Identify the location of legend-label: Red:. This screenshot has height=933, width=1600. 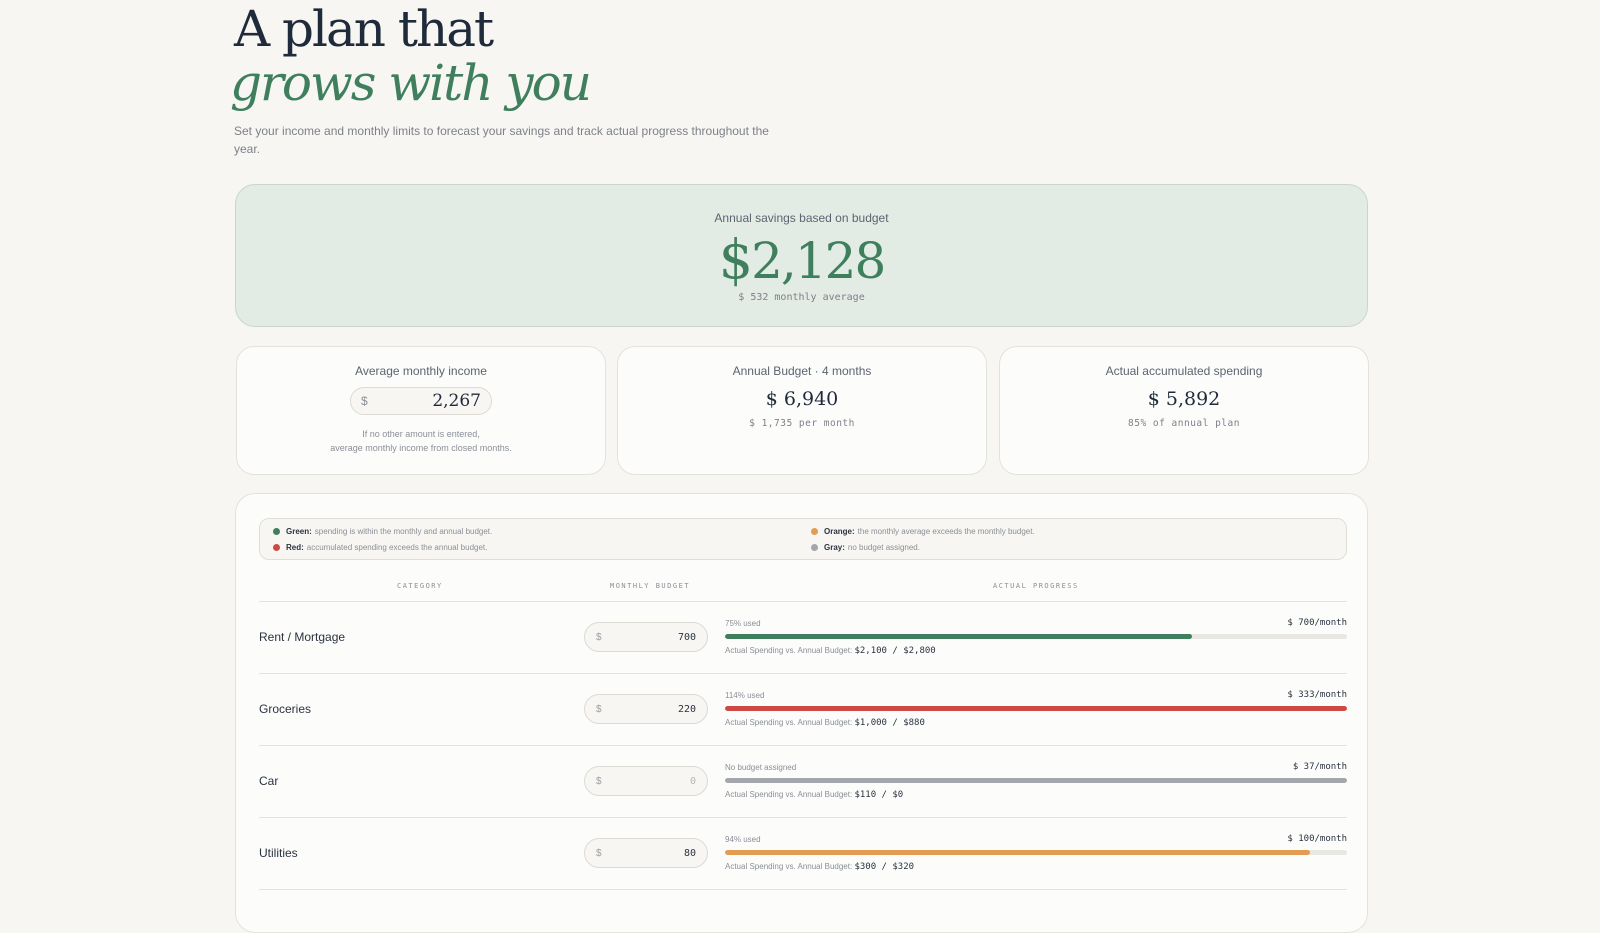
(295, 547).